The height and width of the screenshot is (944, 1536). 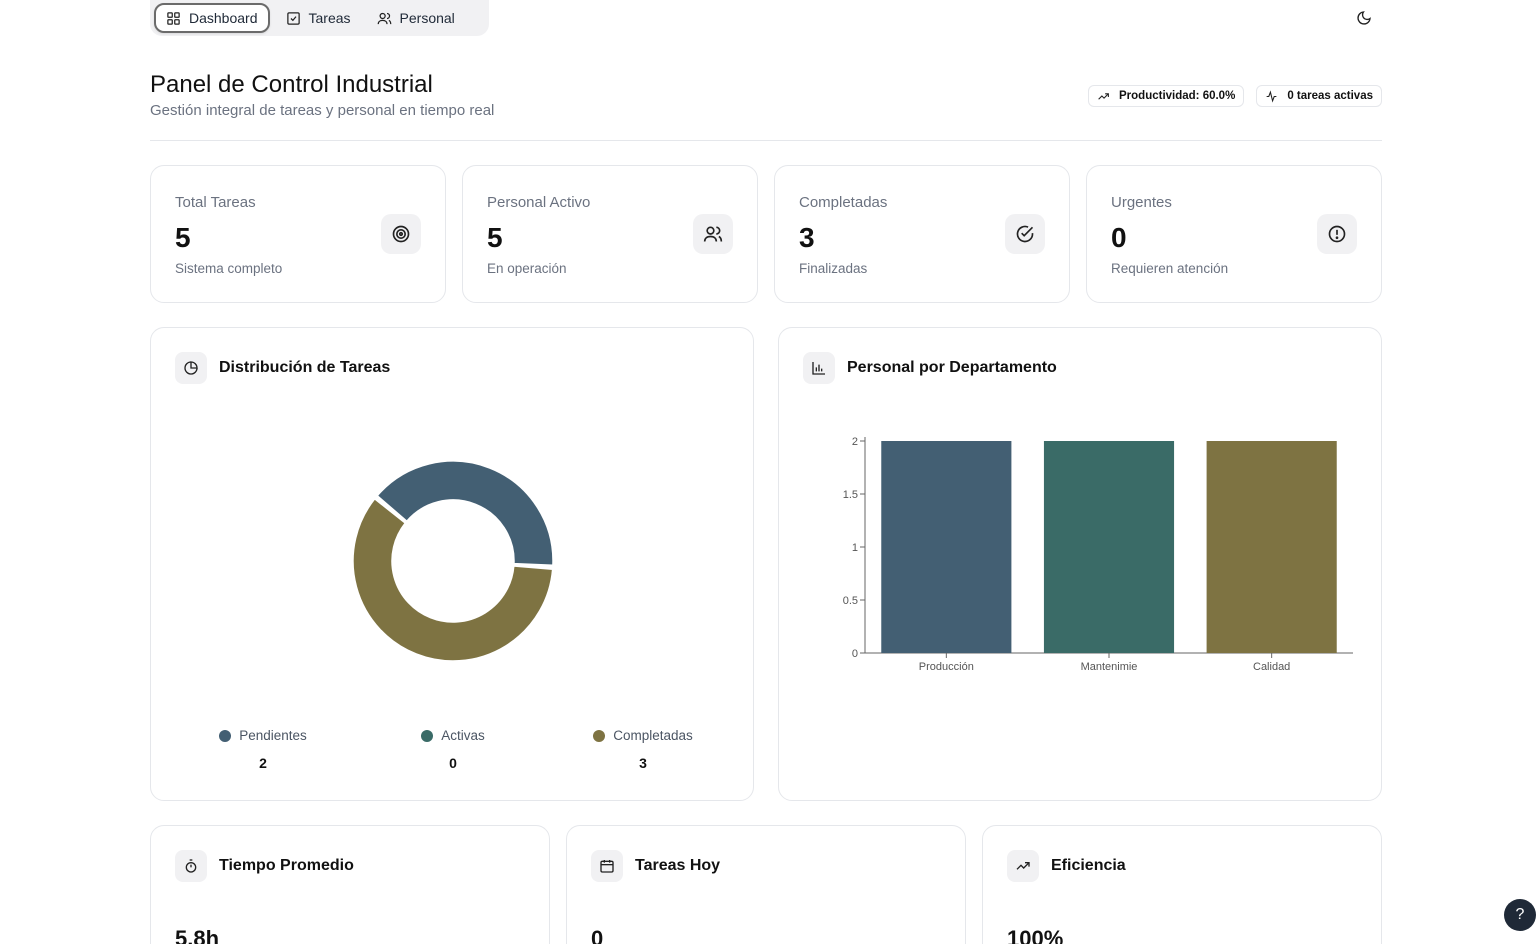 What do you see at coordinates (465, 513) in the screenshot?
I see `donut-slice-pendientes` at bounding box center [465, 513].